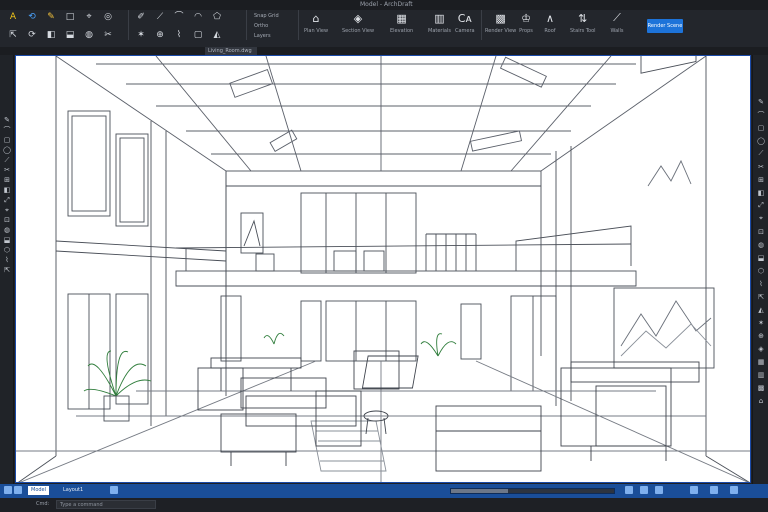 The height and width of the screenshot is (512, 768). Describe the element at coordinates (7, 160) in the screenshot. I see `palette-line-icon: ⟋` at that location.